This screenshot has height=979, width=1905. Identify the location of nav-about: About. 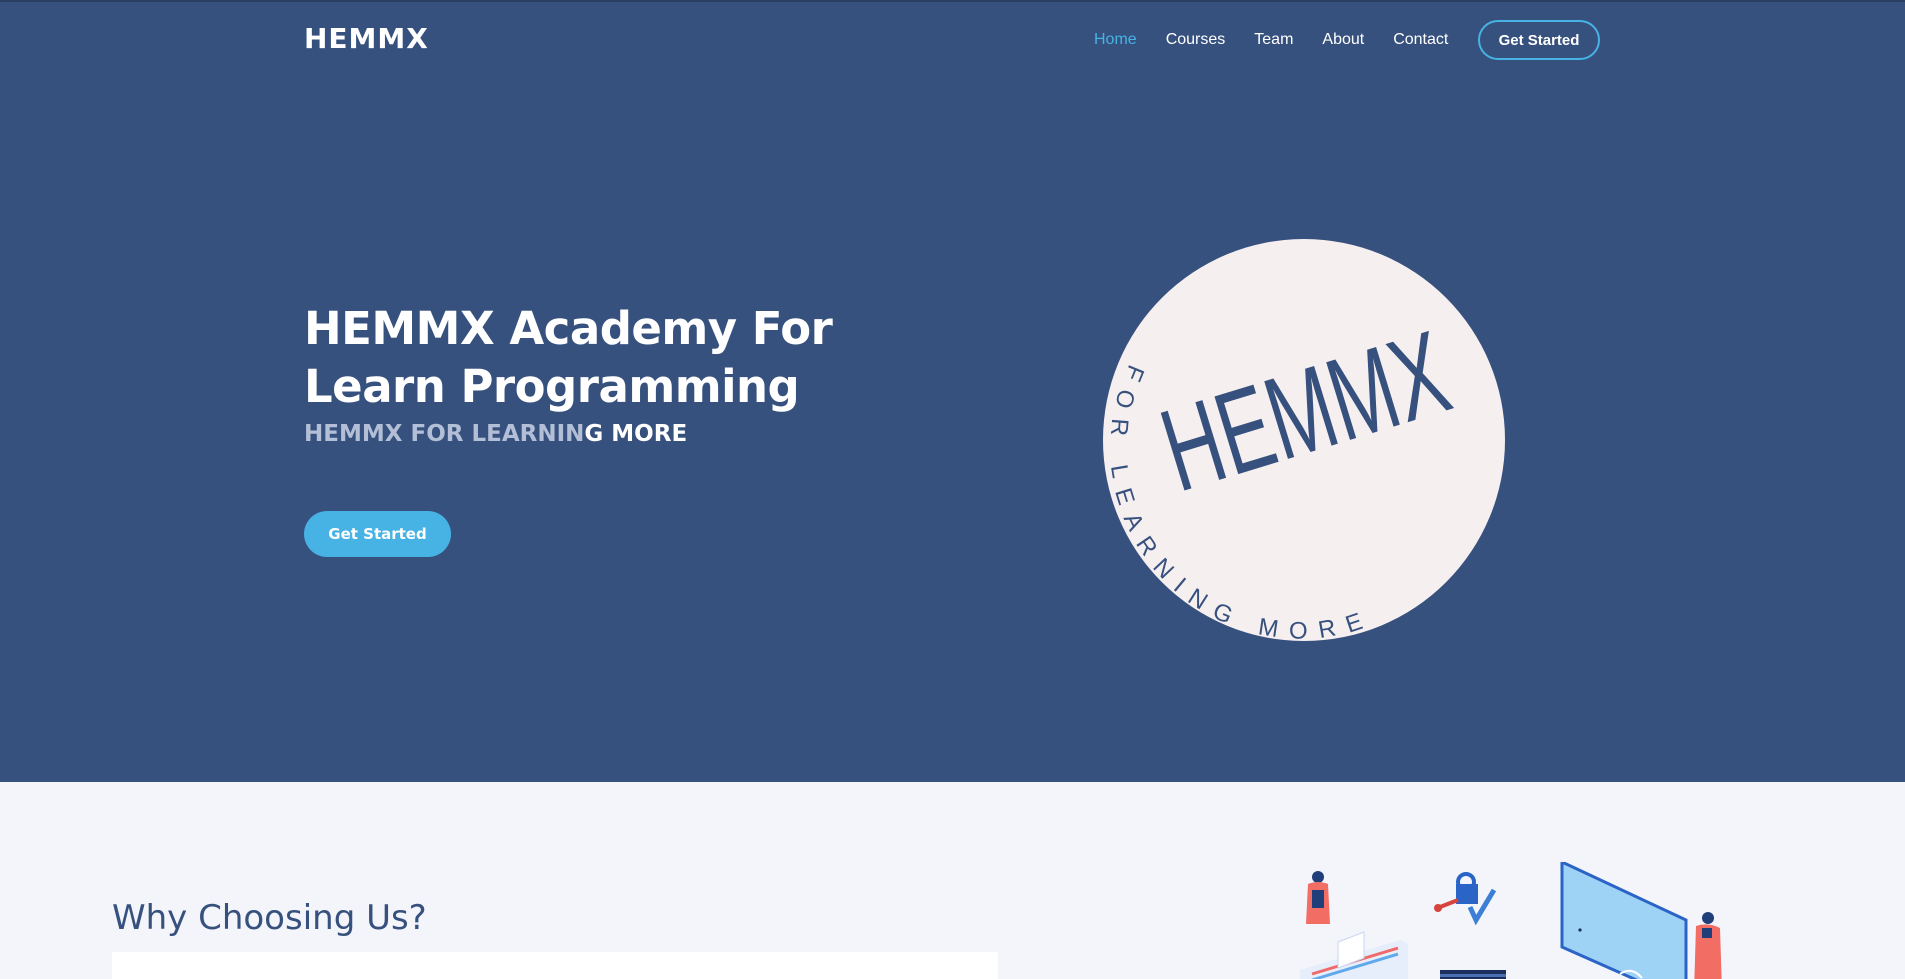
(1343, 40).